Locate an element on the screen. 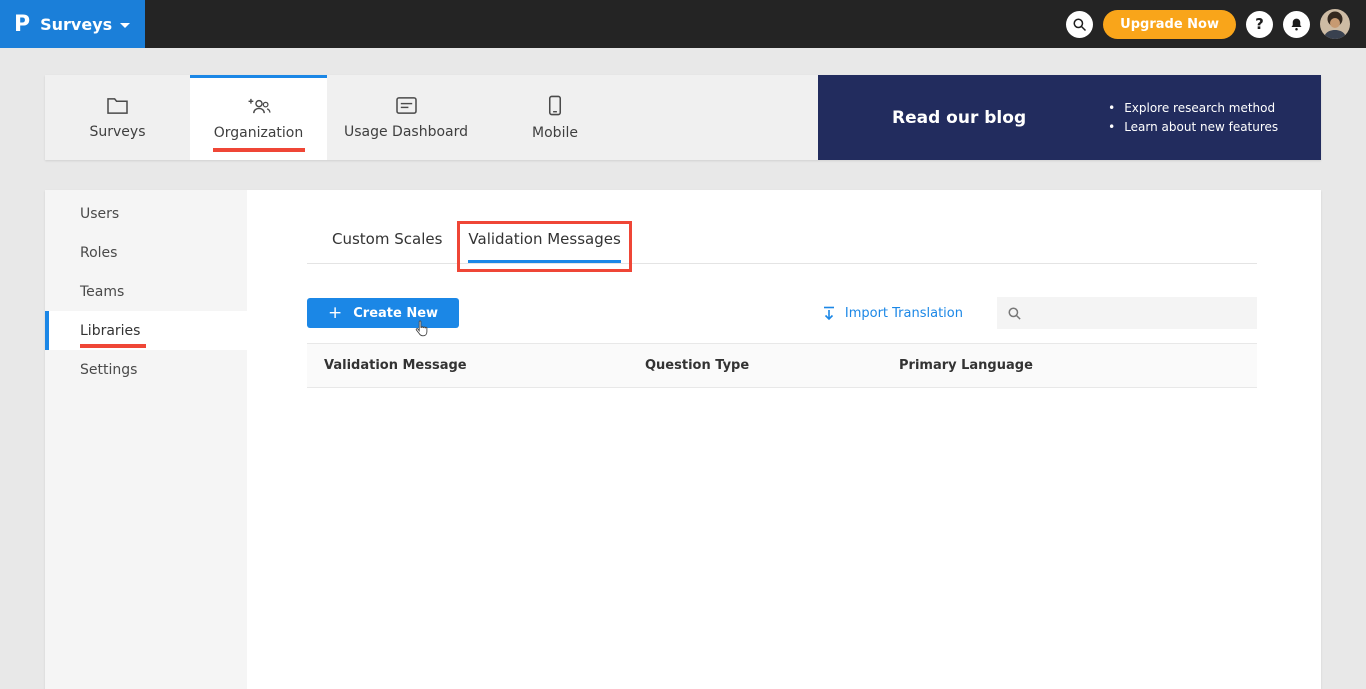 The height and width of the screenshot is (689, 1366). nav-tab-label: Mobile is located at coordinates (555, 132).